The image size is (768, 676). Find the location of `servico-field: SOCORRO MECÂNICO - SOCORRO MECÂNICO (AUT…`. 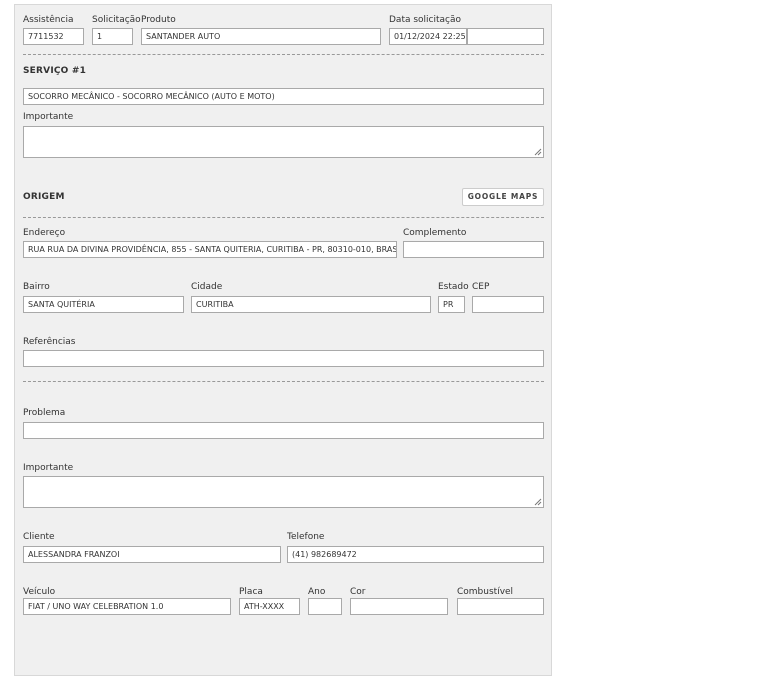

servico-field: SOCORRO MECÂNICO - SOCORRO MECÂNICO (AUT… is located at coordinates (283, 96).